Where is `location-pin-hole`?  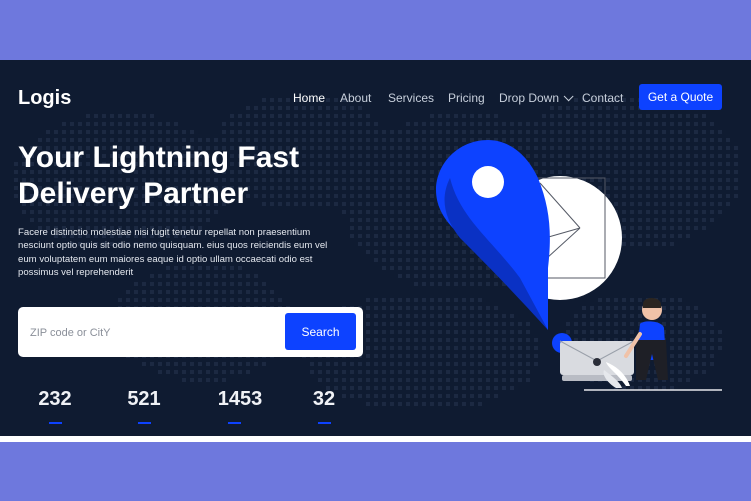
location-pin-hole is located at coordinates (488, 182).